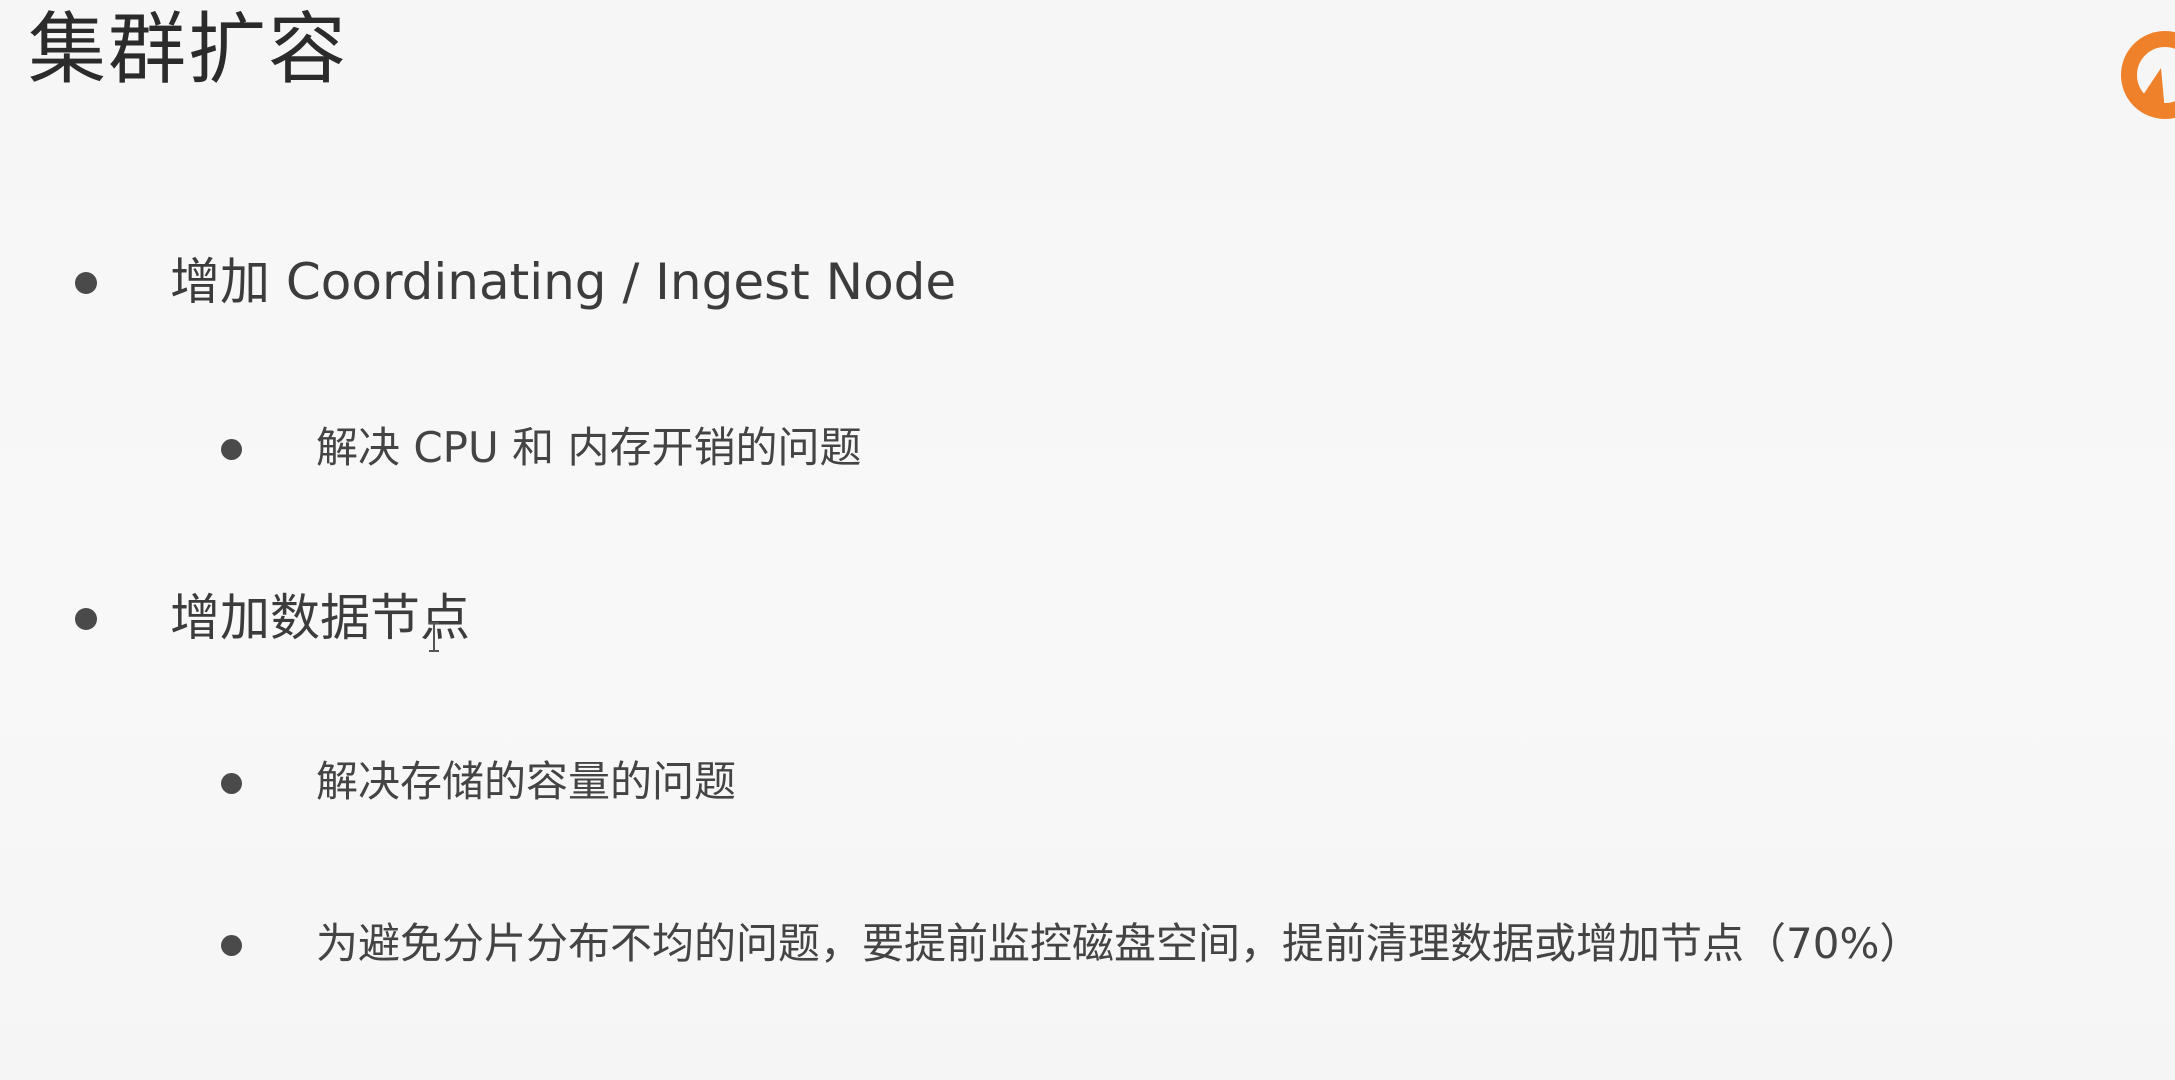  Describe the element at coordinates (320, 618) in the screenshot. I see `bullet-text: 增加数据节点` at that location.